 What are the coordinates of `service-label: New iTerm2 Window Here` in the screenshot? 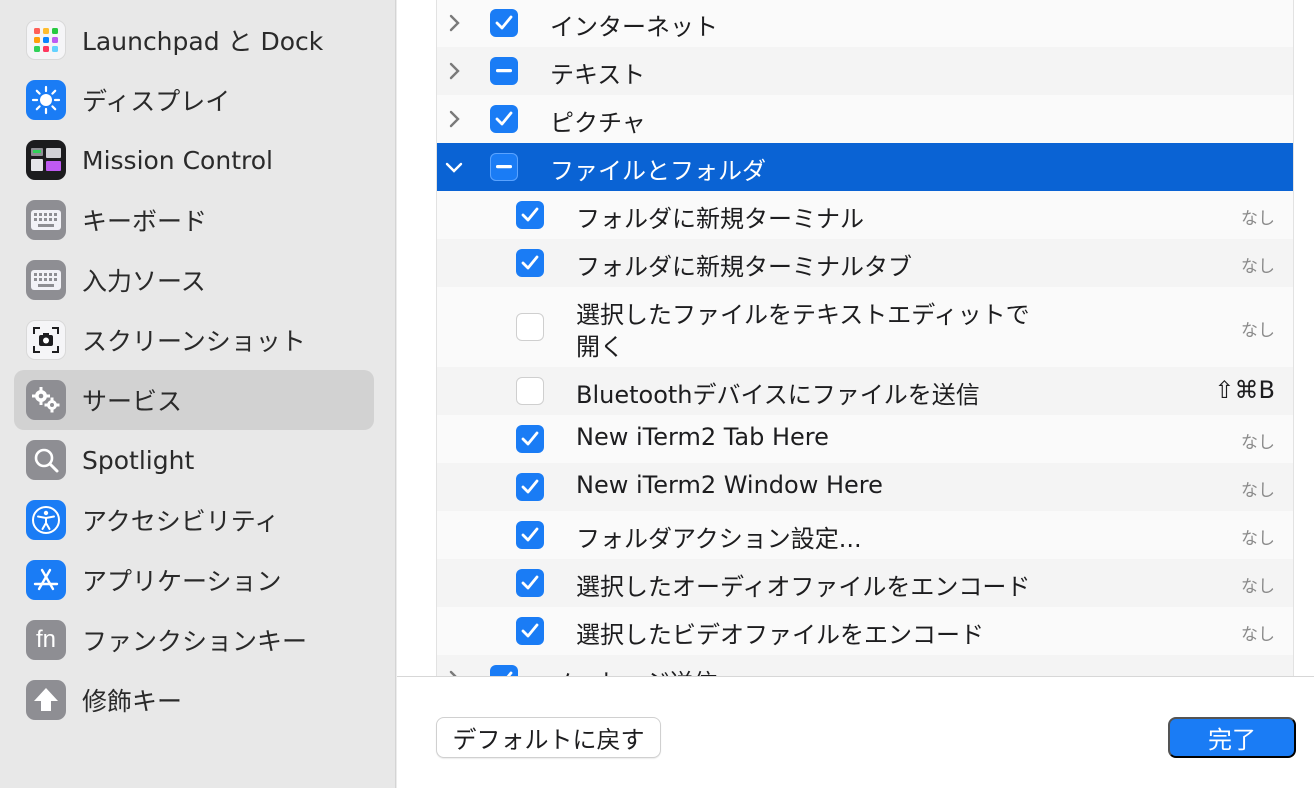 It's located at (729, 485).